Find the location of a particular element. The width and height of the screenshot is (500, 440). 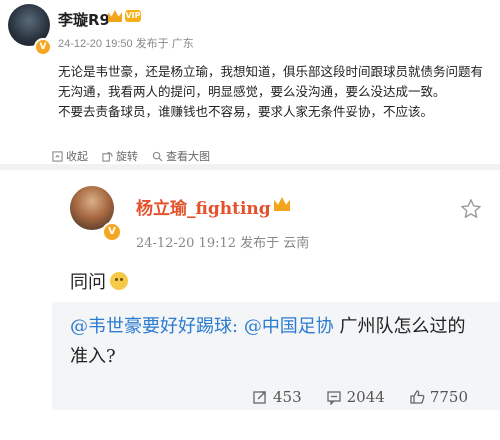

embedded-footer: 453 2044 7750 is located at coordinates (360, 397).